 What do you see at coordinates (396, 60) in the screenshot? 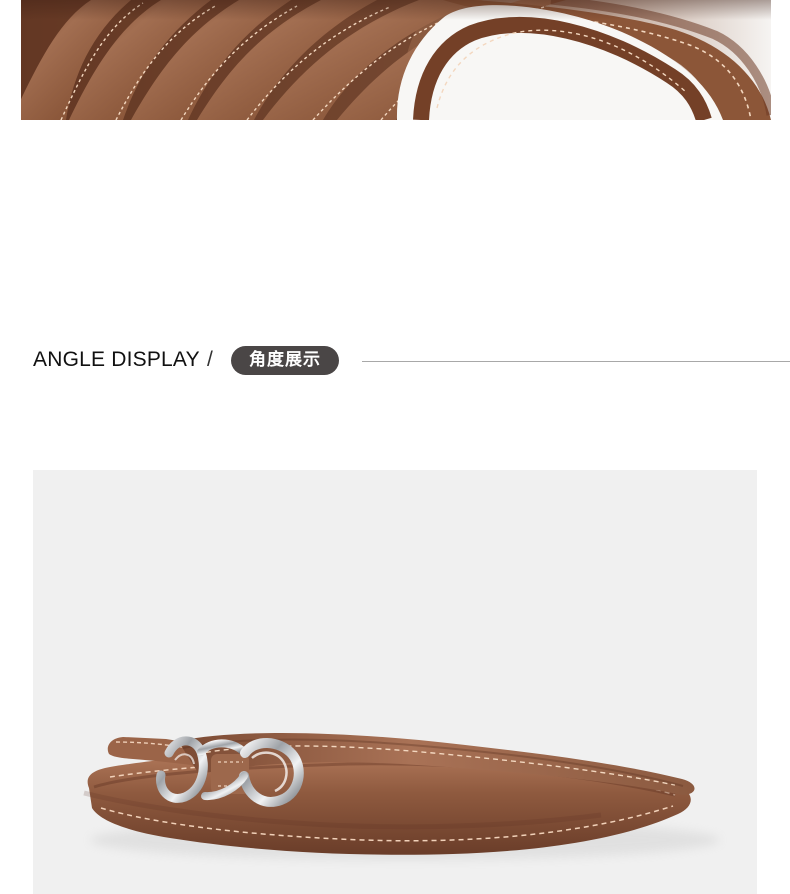
I see `top-belt-closeup-image` at bounding box center [396, 60].